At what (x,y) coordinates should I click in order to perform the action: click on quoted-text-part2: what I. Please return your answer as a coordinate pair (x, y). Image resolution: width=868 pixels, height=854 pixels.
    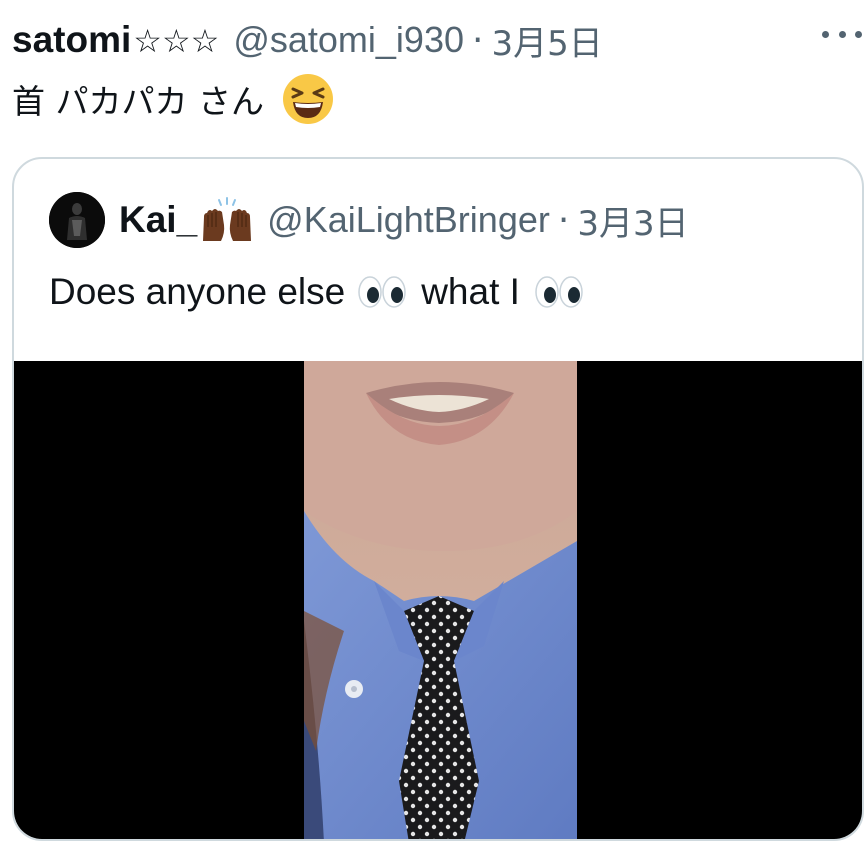
    Looking at the image, I should click on (470, 291).